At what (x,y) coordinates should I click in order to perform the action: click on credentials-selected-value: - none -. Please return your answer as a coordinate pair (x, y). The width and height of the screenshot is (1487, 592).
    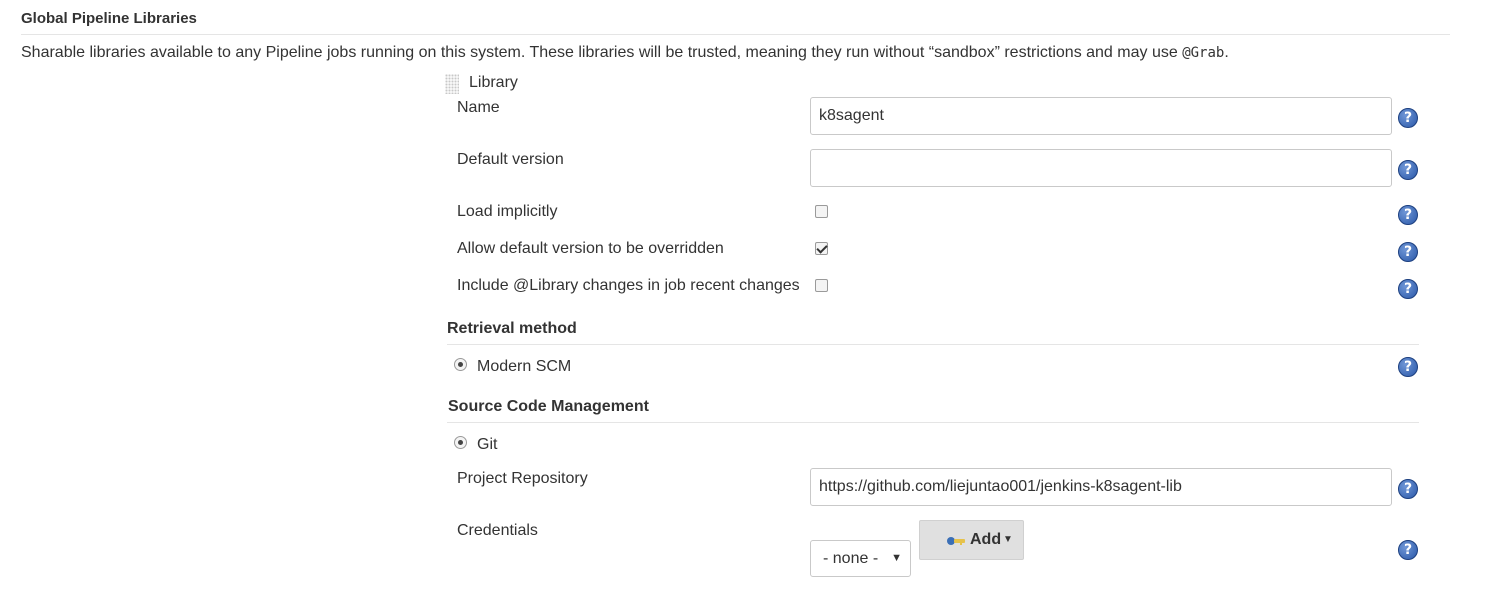
    Looking at the image, I should click on (851, 558).